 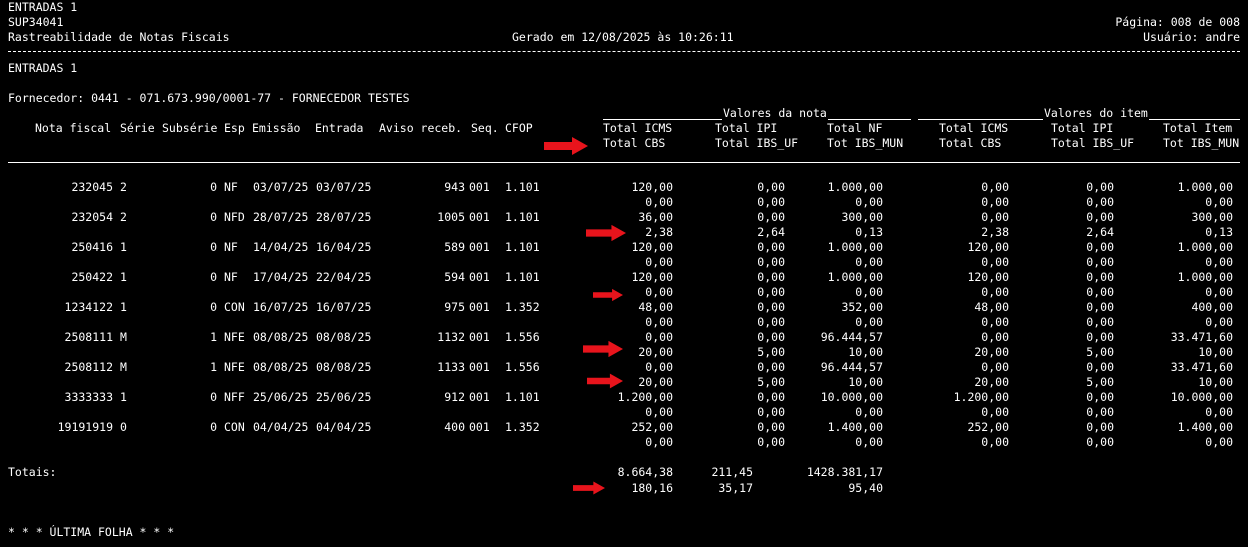 I want to click on total-ibs-uf: 35,17, so click(x=735, y=488).